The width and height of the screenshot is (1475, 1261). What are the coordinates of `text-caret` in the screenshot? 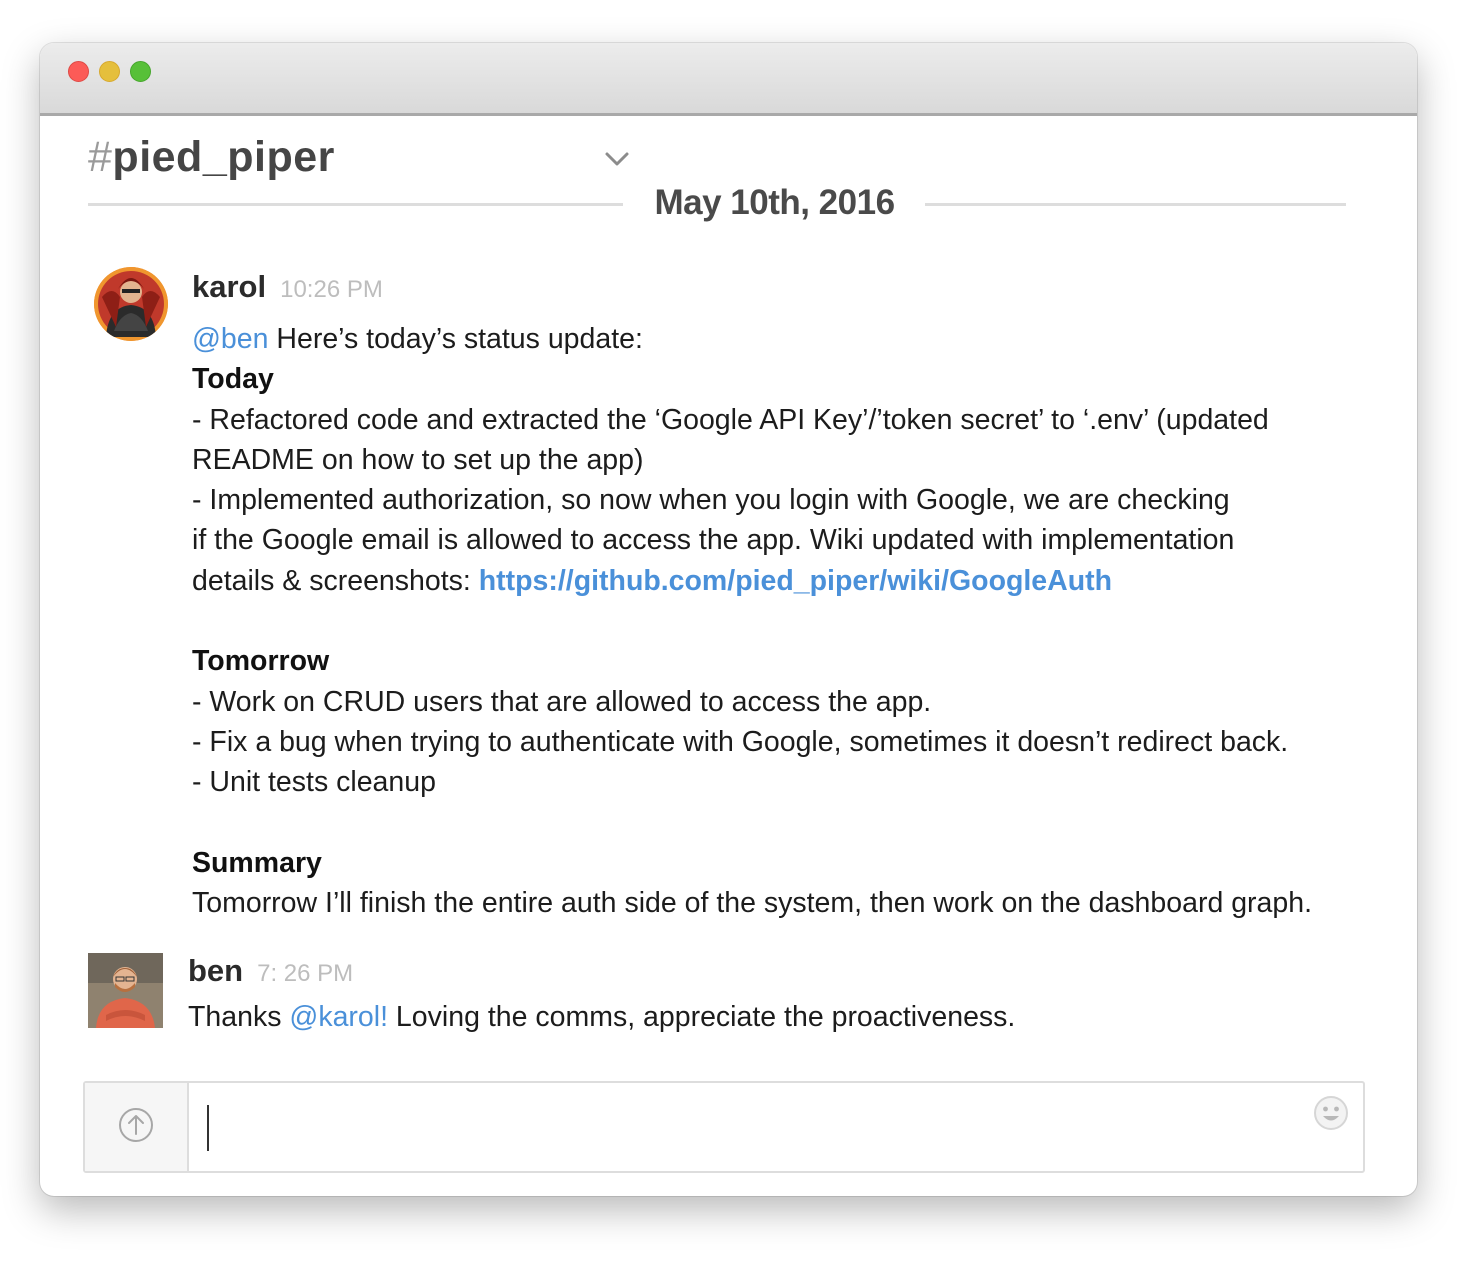 It's located at (208, 1128).